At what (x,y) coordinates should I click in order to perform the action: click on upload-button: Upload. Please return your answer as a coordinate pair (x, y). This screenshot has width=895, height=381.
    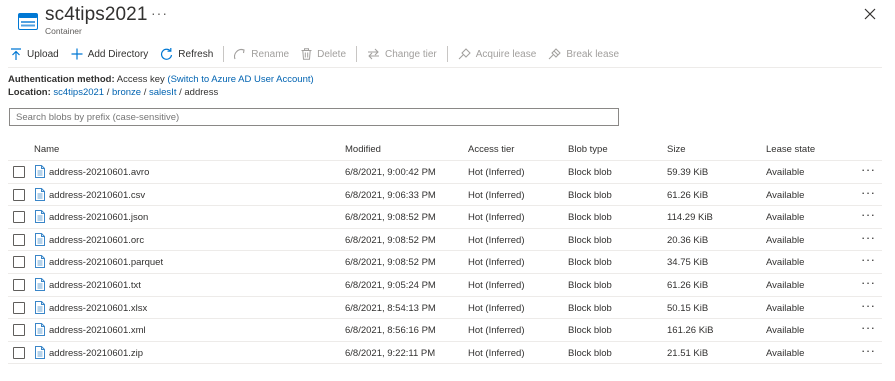
    Looking at the image, I should click on (34, 54).